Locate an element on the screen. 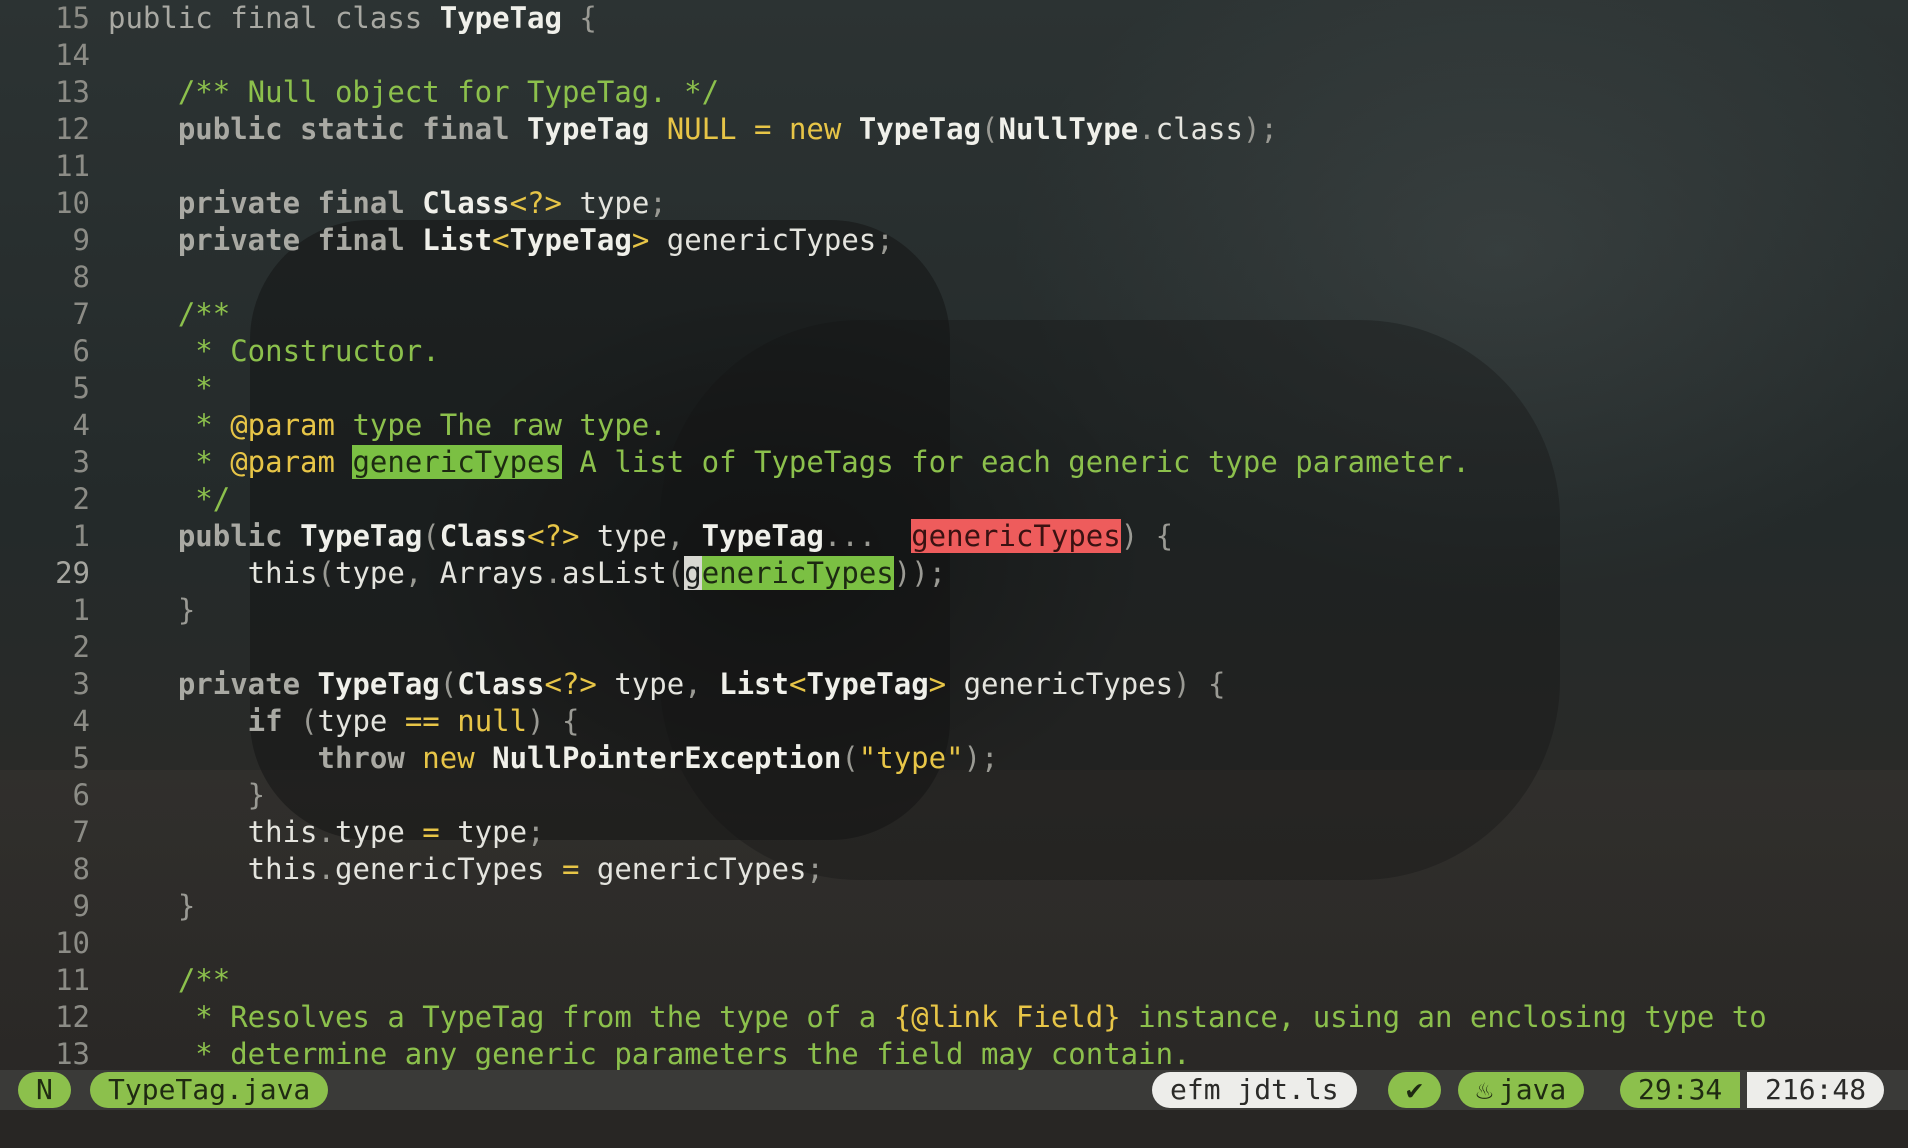 The width and height of the screenshot is (1908, 1148). line-number: 12 is located at coordinates (72, 1017).